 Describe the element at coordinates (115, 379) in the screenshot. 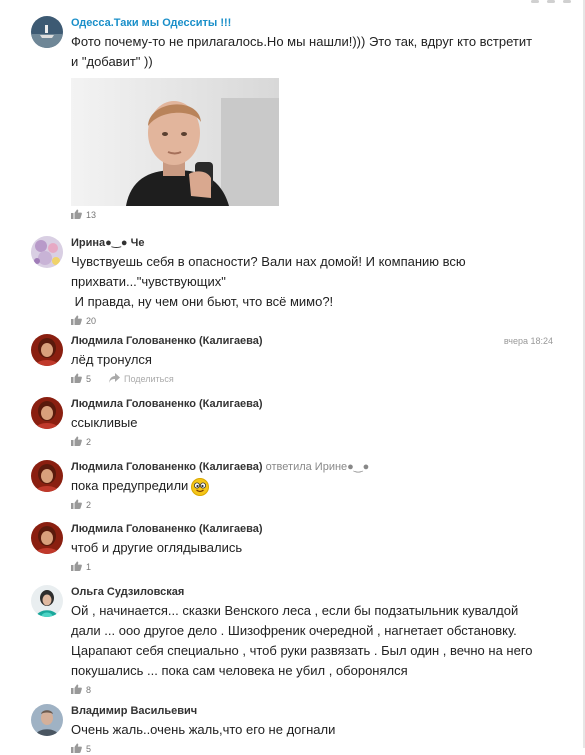

I see `share-icon` at that location.